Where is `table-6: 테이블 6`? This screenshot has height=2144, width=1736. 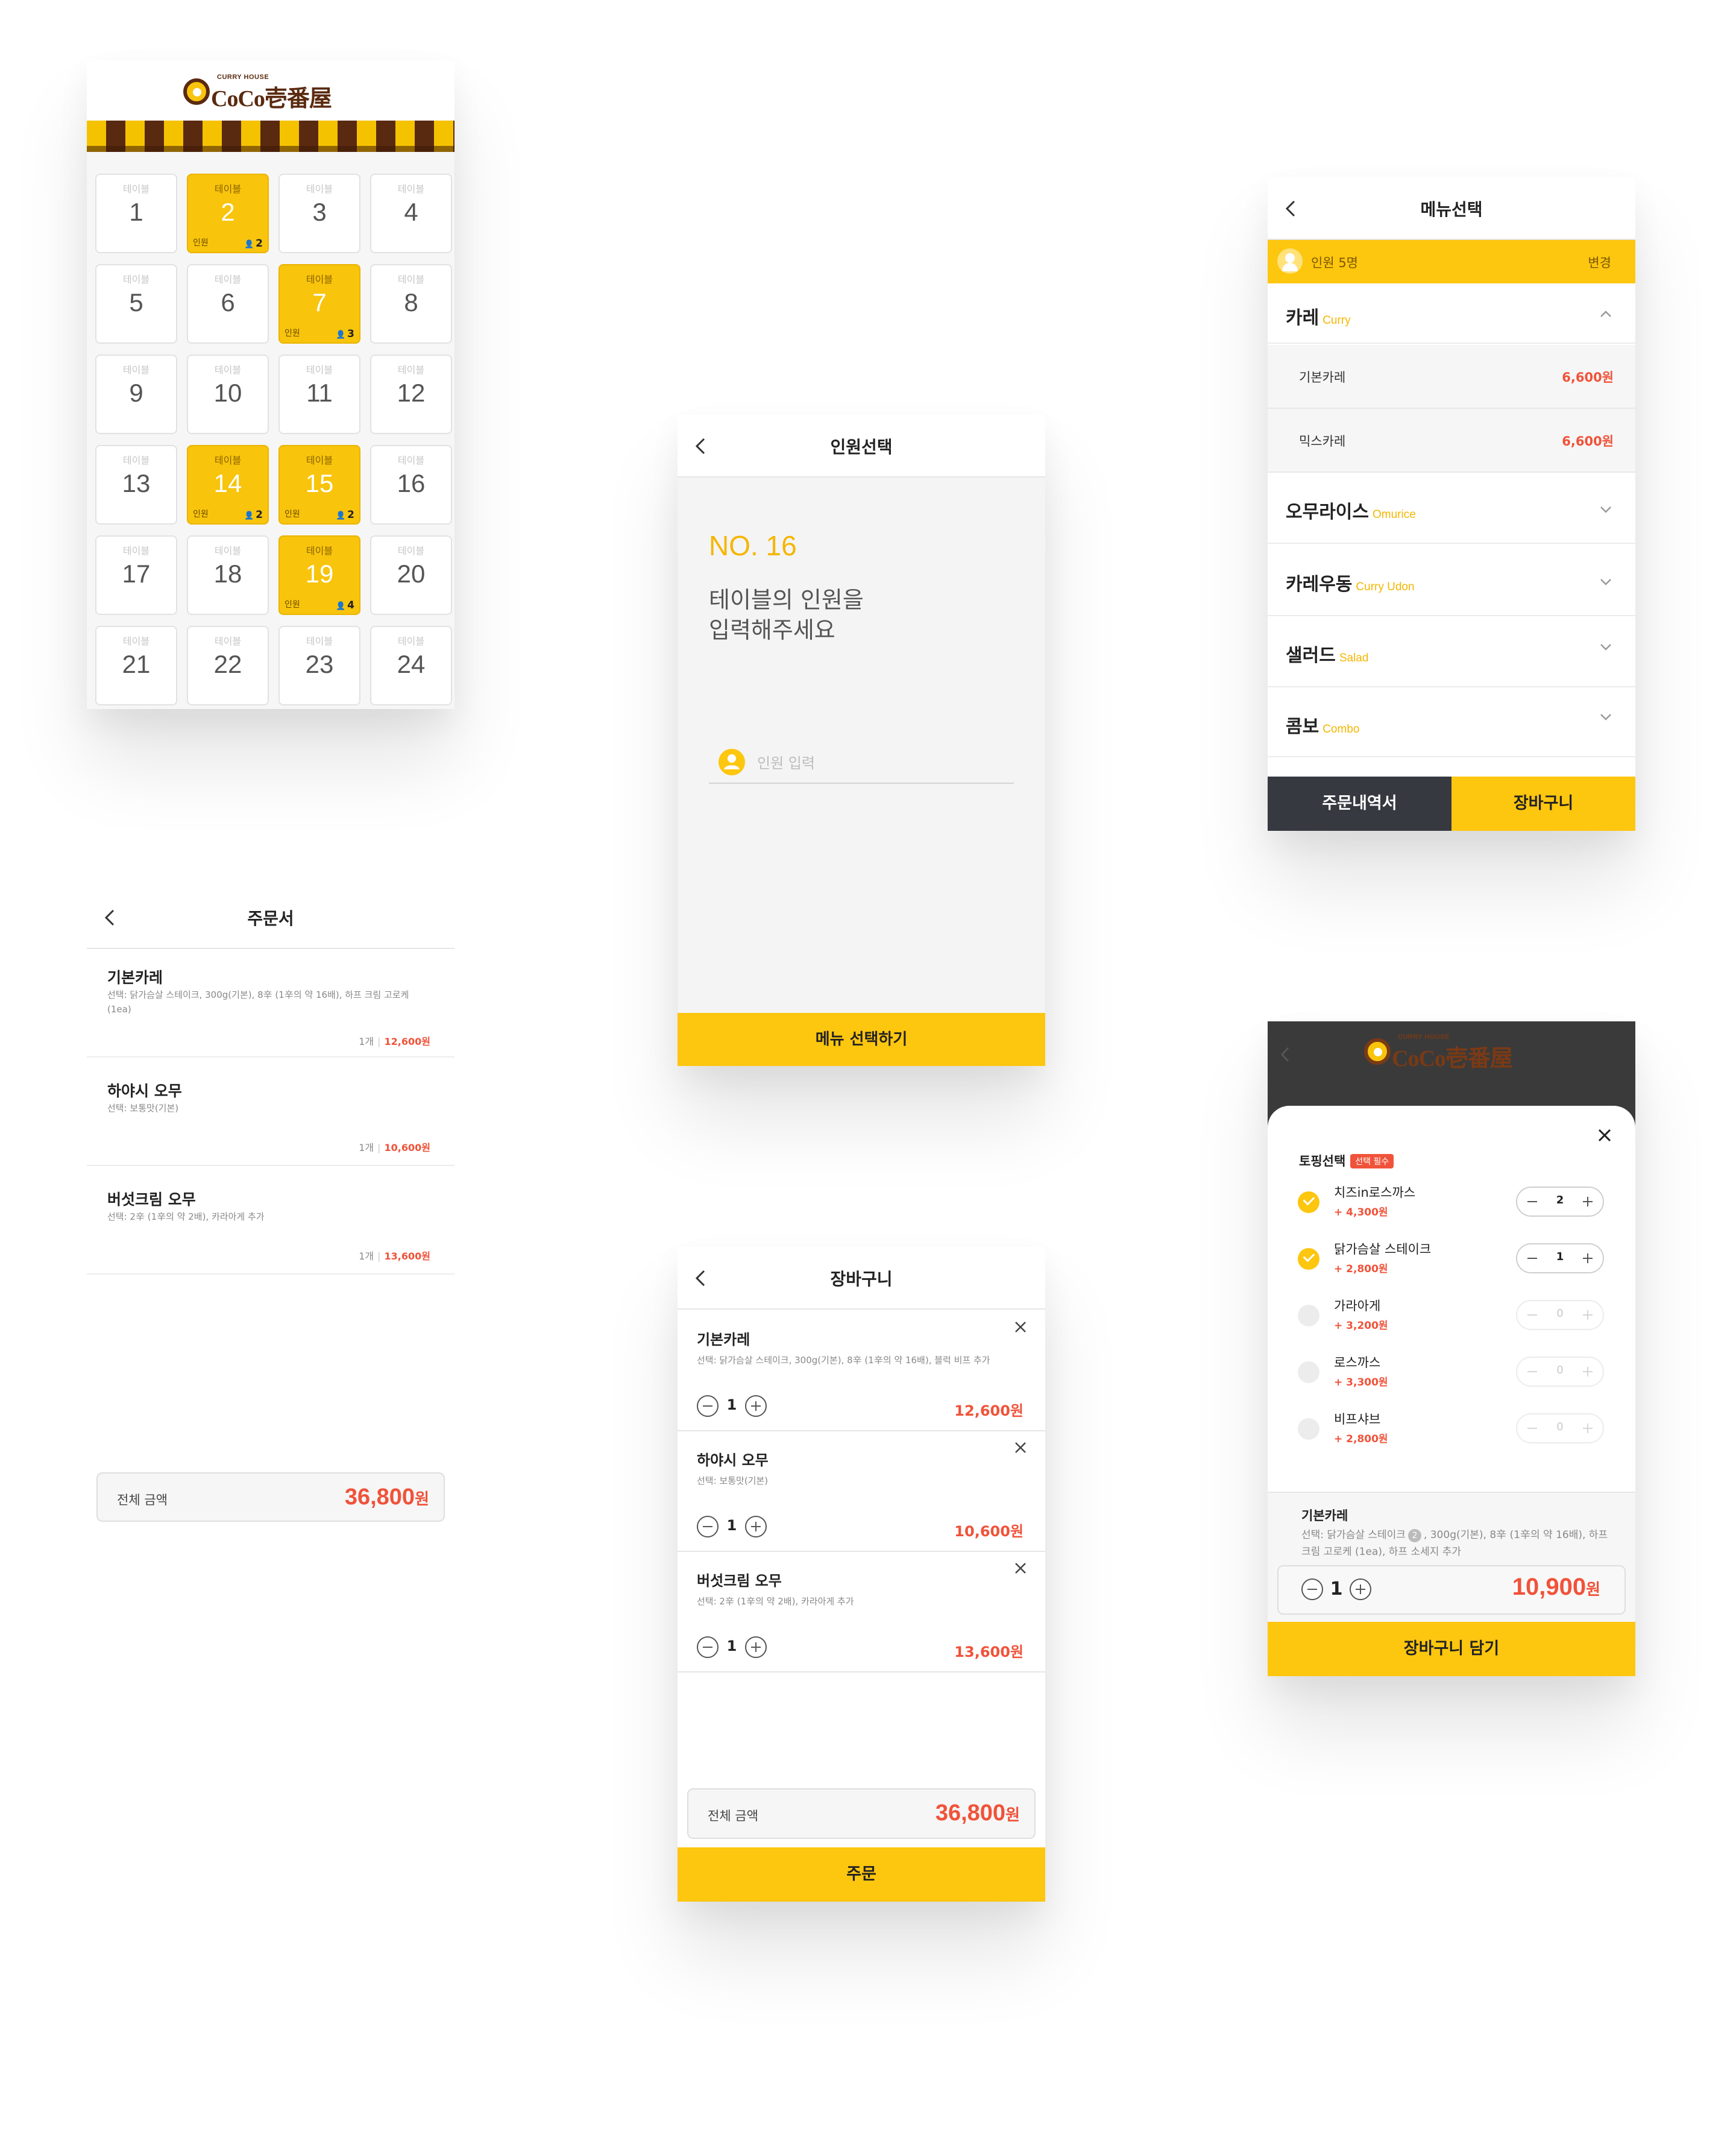 table-6: 테이블 6 is located at coordinates (228, 304).